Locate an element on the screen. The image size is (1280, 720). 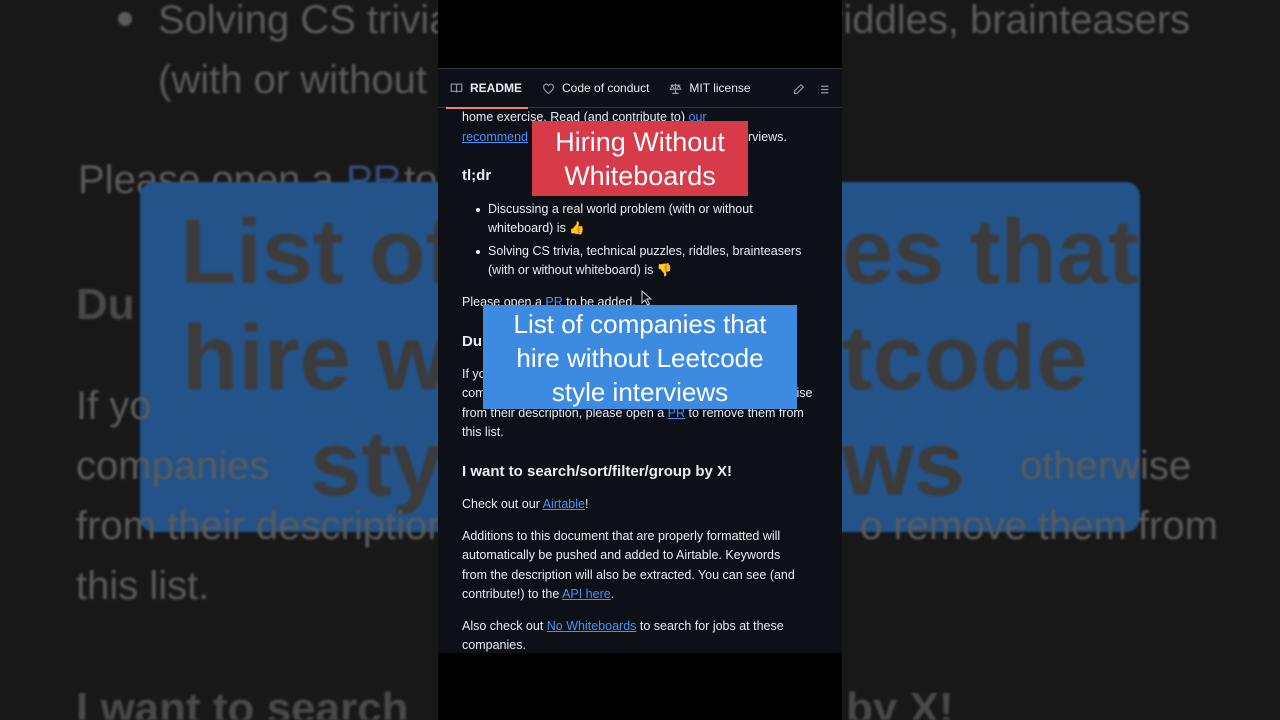
duplicates-heading: Du is located at coordinates (472, 341).